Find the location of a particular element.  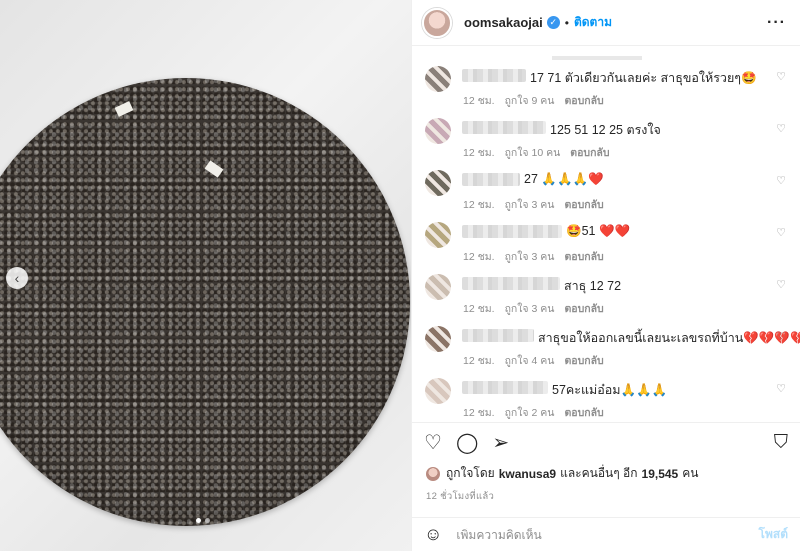

chevron-left-icon: ‹ is located at coordinates (17, 278).